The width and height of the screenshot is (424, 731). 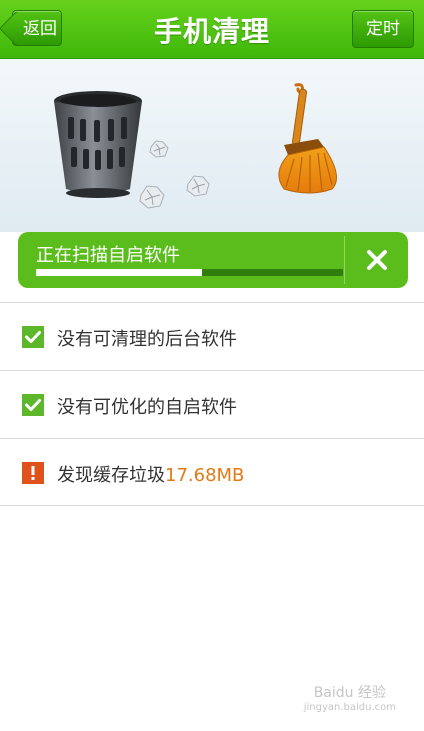 What do you see at coordinates (349, 707) in the screenshot?
I see `watermark-url: jingyan.baidu.com` at bounding box center [349, 707].